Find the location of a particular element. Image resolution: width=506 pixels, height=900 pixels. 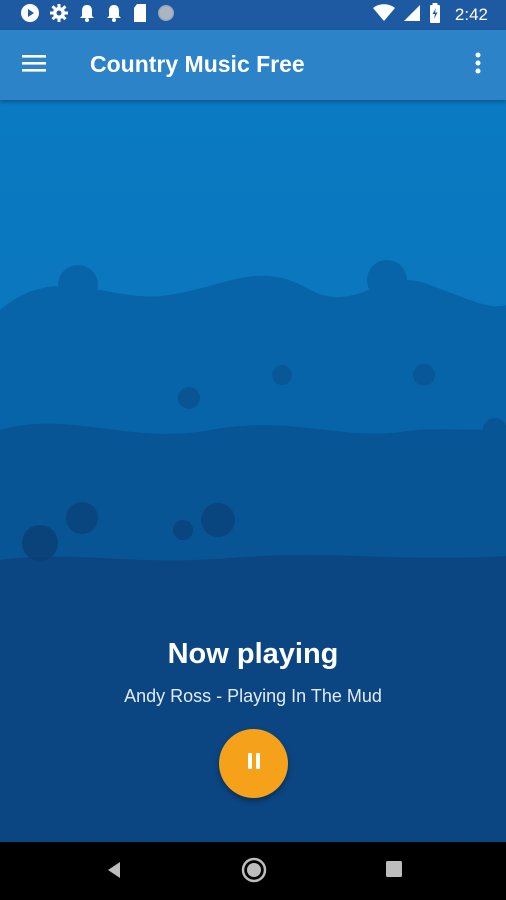

home-circle-icon is located at coordinates (254, 872).